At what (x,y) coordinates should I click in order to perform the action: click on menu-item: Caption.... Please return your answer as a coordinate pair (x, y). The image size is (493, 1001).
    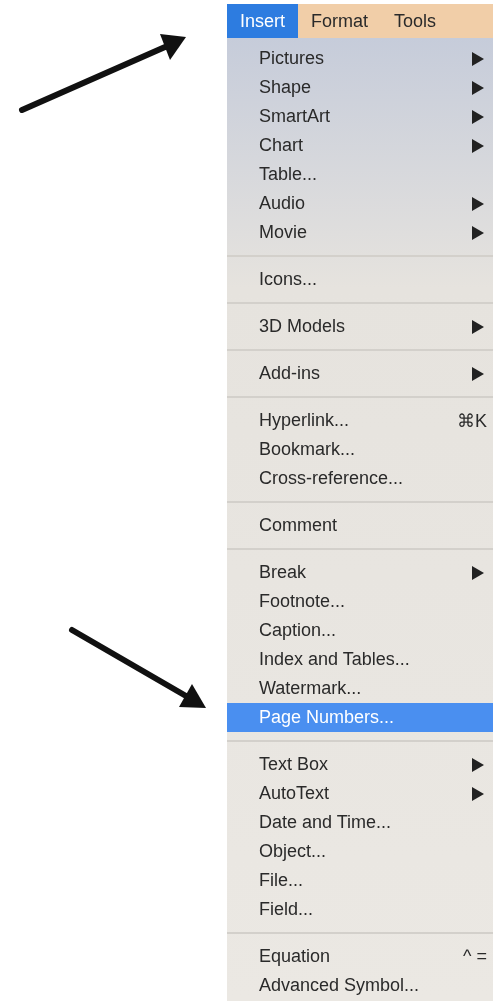
    Looking at the image, I should click on (360, 630).